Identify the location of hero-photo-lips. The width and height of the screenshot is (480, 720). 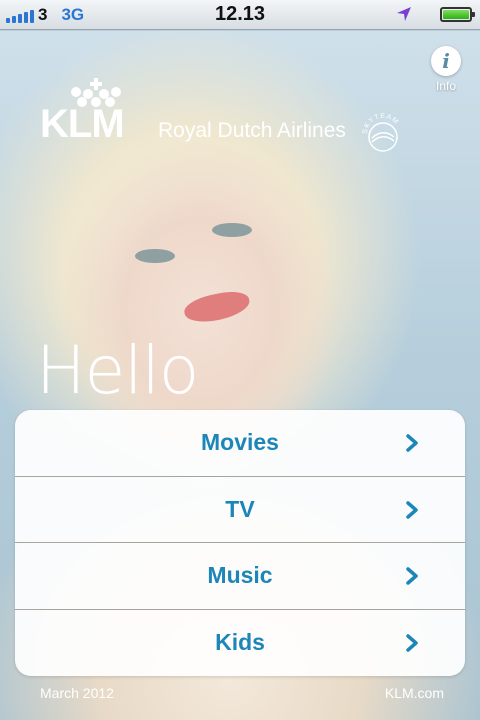
(217, 307).